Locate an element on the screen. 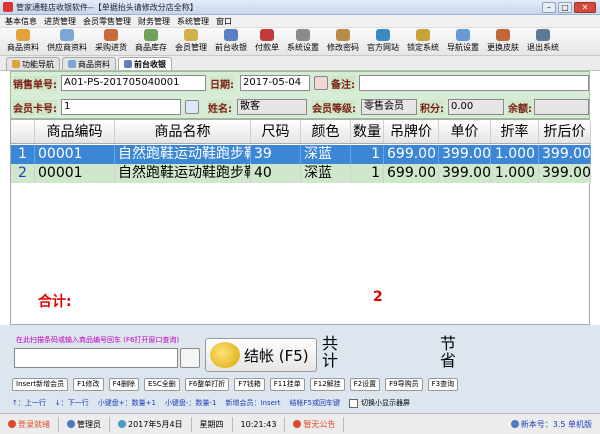 The height and width of the screenshot is (434, 600). f6-discount-button: F6整单打折 is located at coordinates (207, 384).